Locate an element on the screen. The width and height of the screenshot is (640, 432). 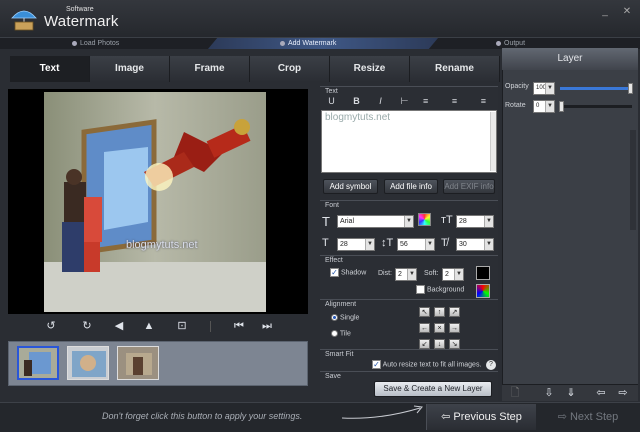
align-bottom-icon: ↓ is located at coordinates (439, 344).